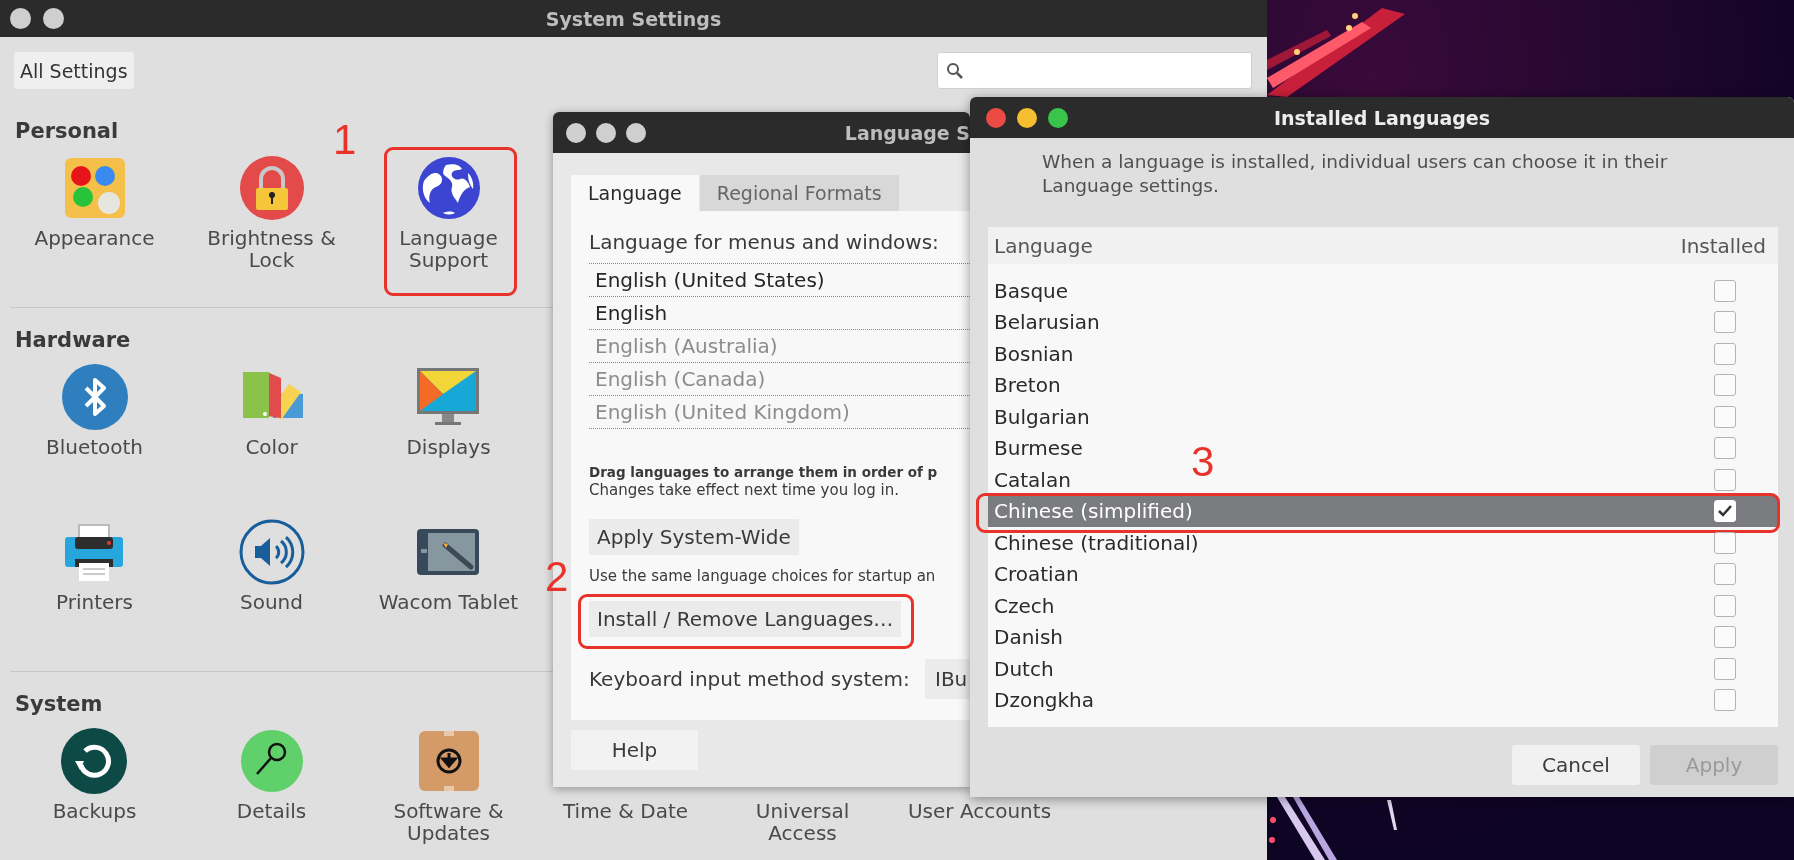 This screenshot has width=1794, height=860. What do you see at coordinates (1028, 637) in the screenshot?
I see `language-row: Danish` at bounding box center [1028, 637].